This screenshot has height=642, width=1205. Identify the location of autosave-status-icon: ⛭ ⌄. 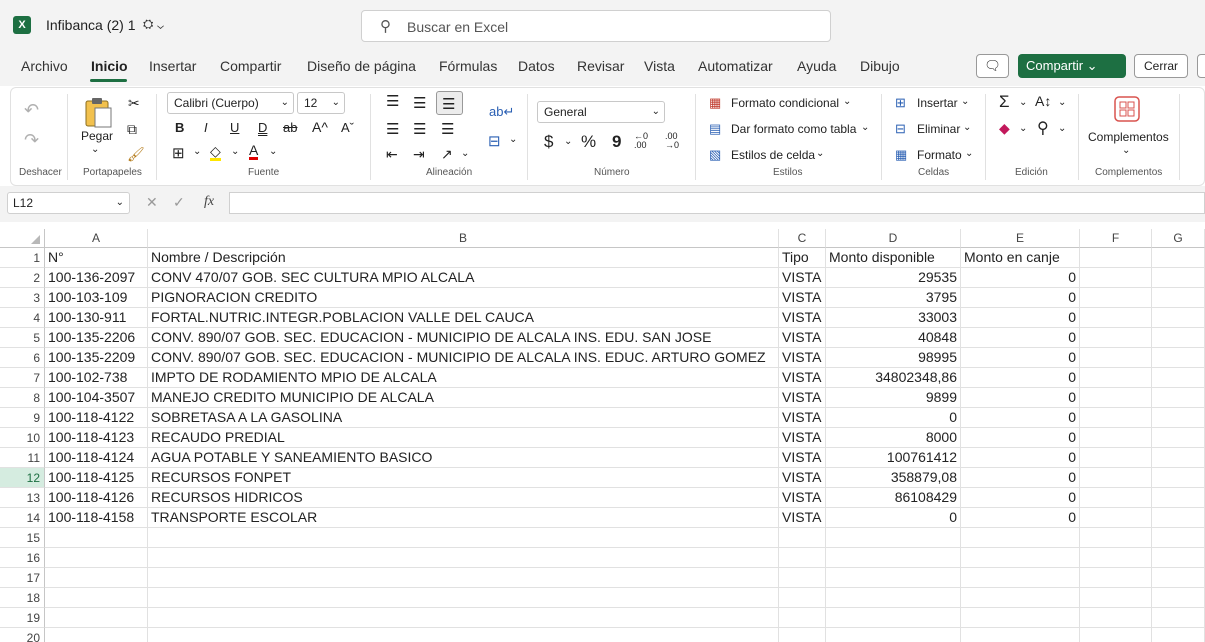
(153, 24).